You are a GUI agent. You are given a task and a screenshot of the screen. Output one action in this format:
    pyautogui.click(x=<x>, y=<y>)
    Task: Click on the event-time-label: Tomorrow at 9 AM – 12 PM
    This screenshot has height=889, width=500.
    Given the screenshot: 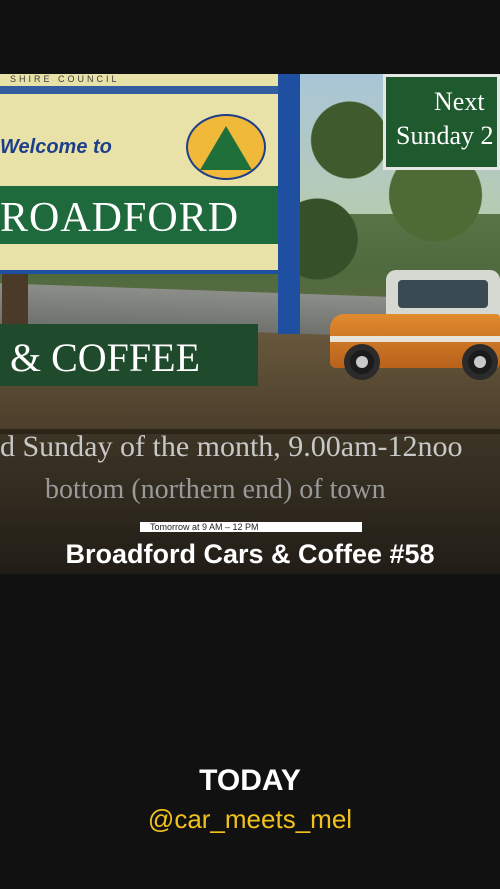 What is the action you would take?
    pyautogui.click(x=251, y=527)
    